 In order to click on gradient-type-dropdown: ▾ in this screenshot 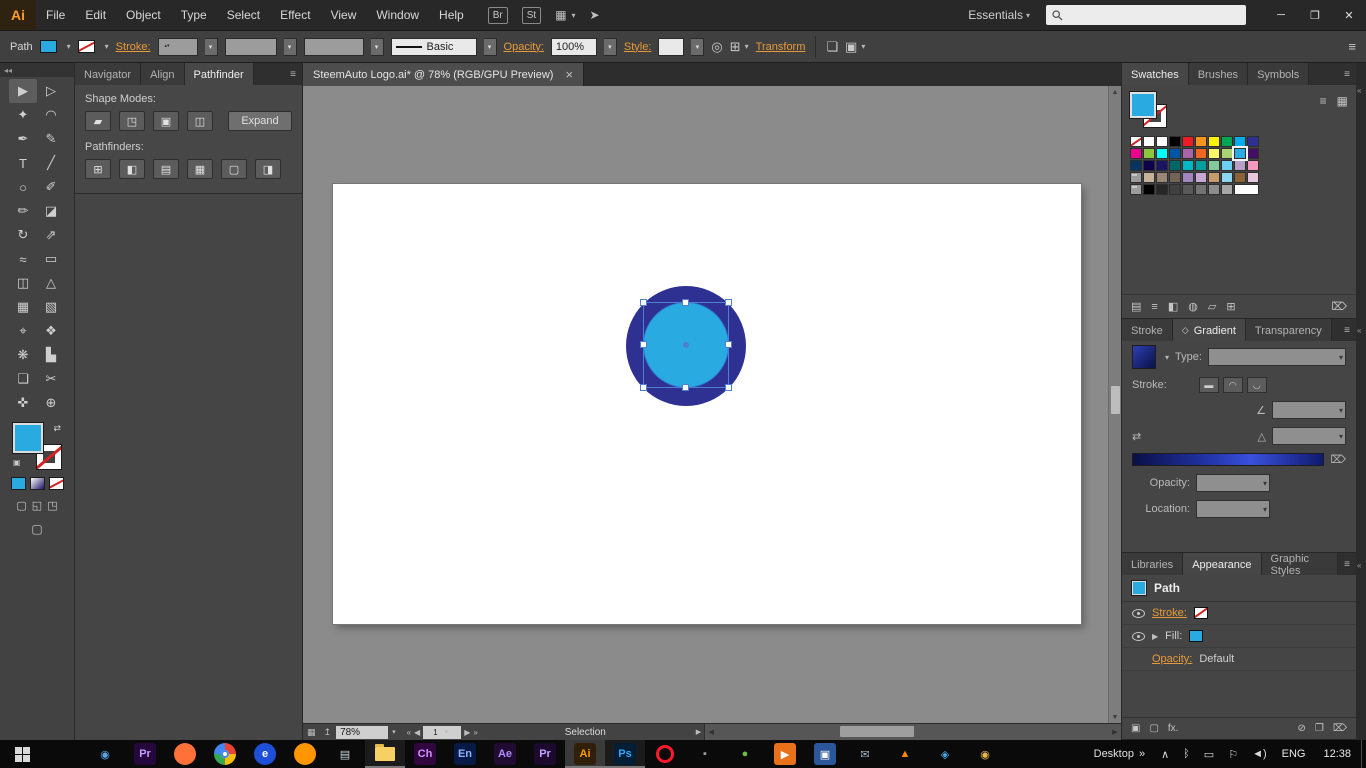, I will do `click(1276, 357)`.